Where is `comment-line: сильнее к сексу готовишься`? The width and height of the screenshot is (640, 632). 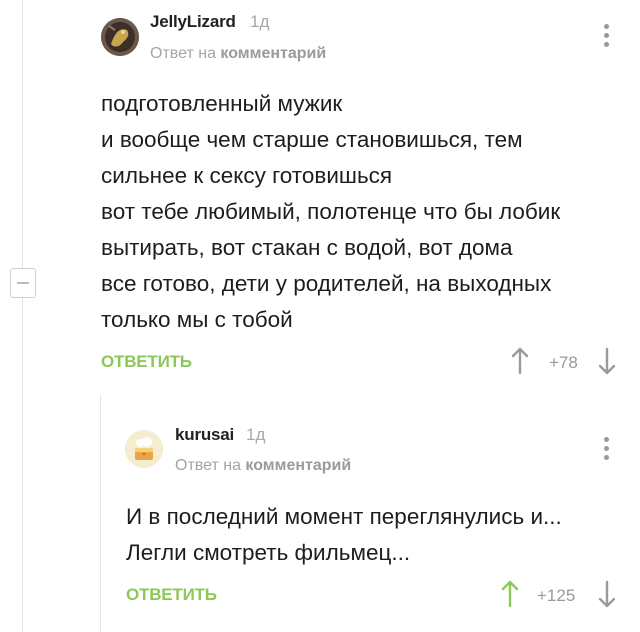 comment-line: сильнее к сексу готовишься is located at coordinates (247, 175).